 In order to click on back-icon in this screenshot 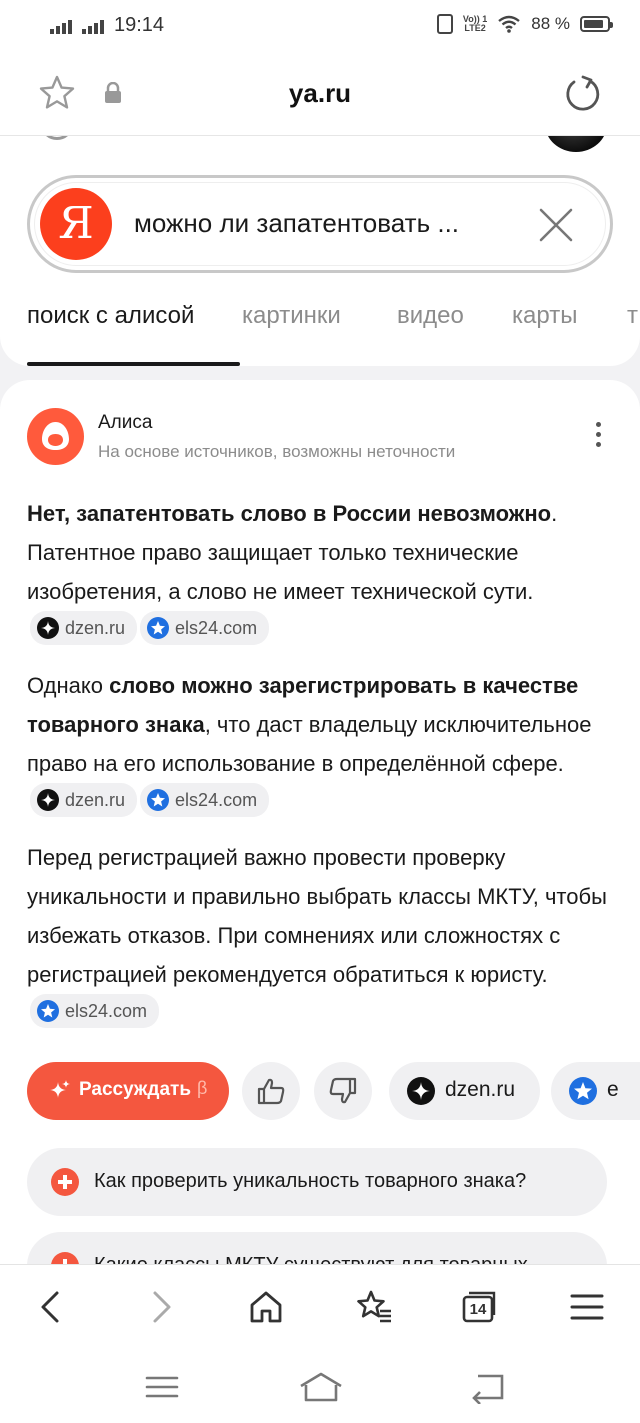, I will do `click(52, 1307)`.